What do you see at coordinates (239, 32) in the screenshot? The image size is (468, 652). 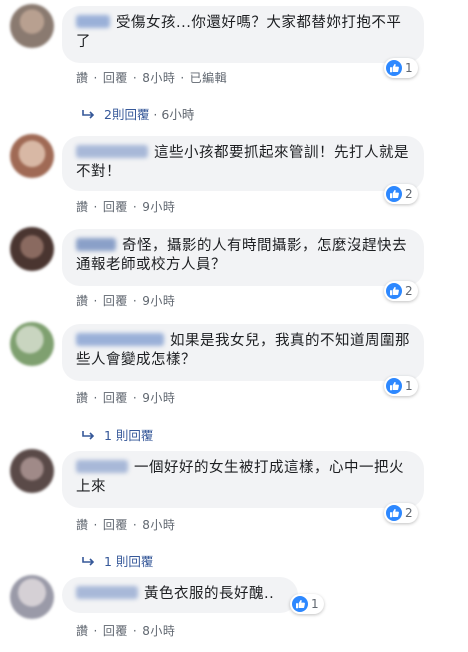 I see `comment-text: 受傷女孩...你還好嗎？大家都替妳打抱不平了` at bounding box center [239, 32].